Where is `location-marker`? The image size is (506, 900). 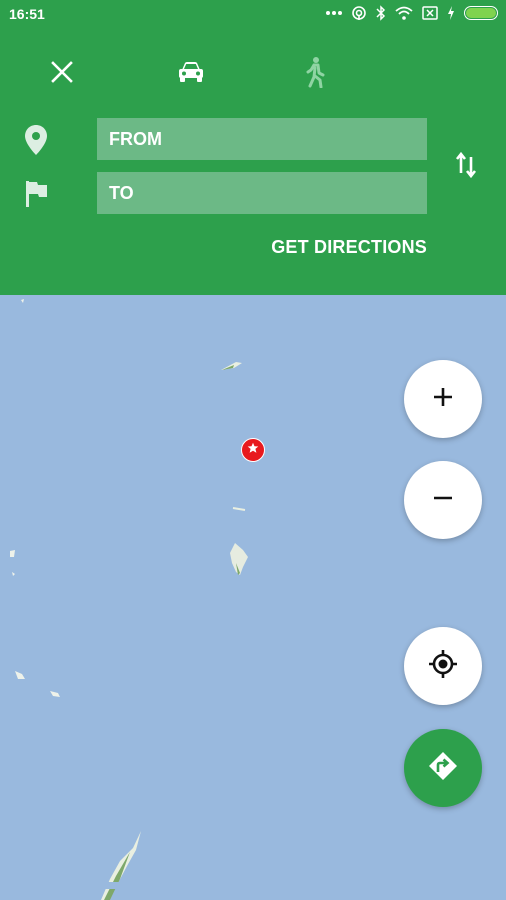 location-marker is located at coordinates (253, 450).